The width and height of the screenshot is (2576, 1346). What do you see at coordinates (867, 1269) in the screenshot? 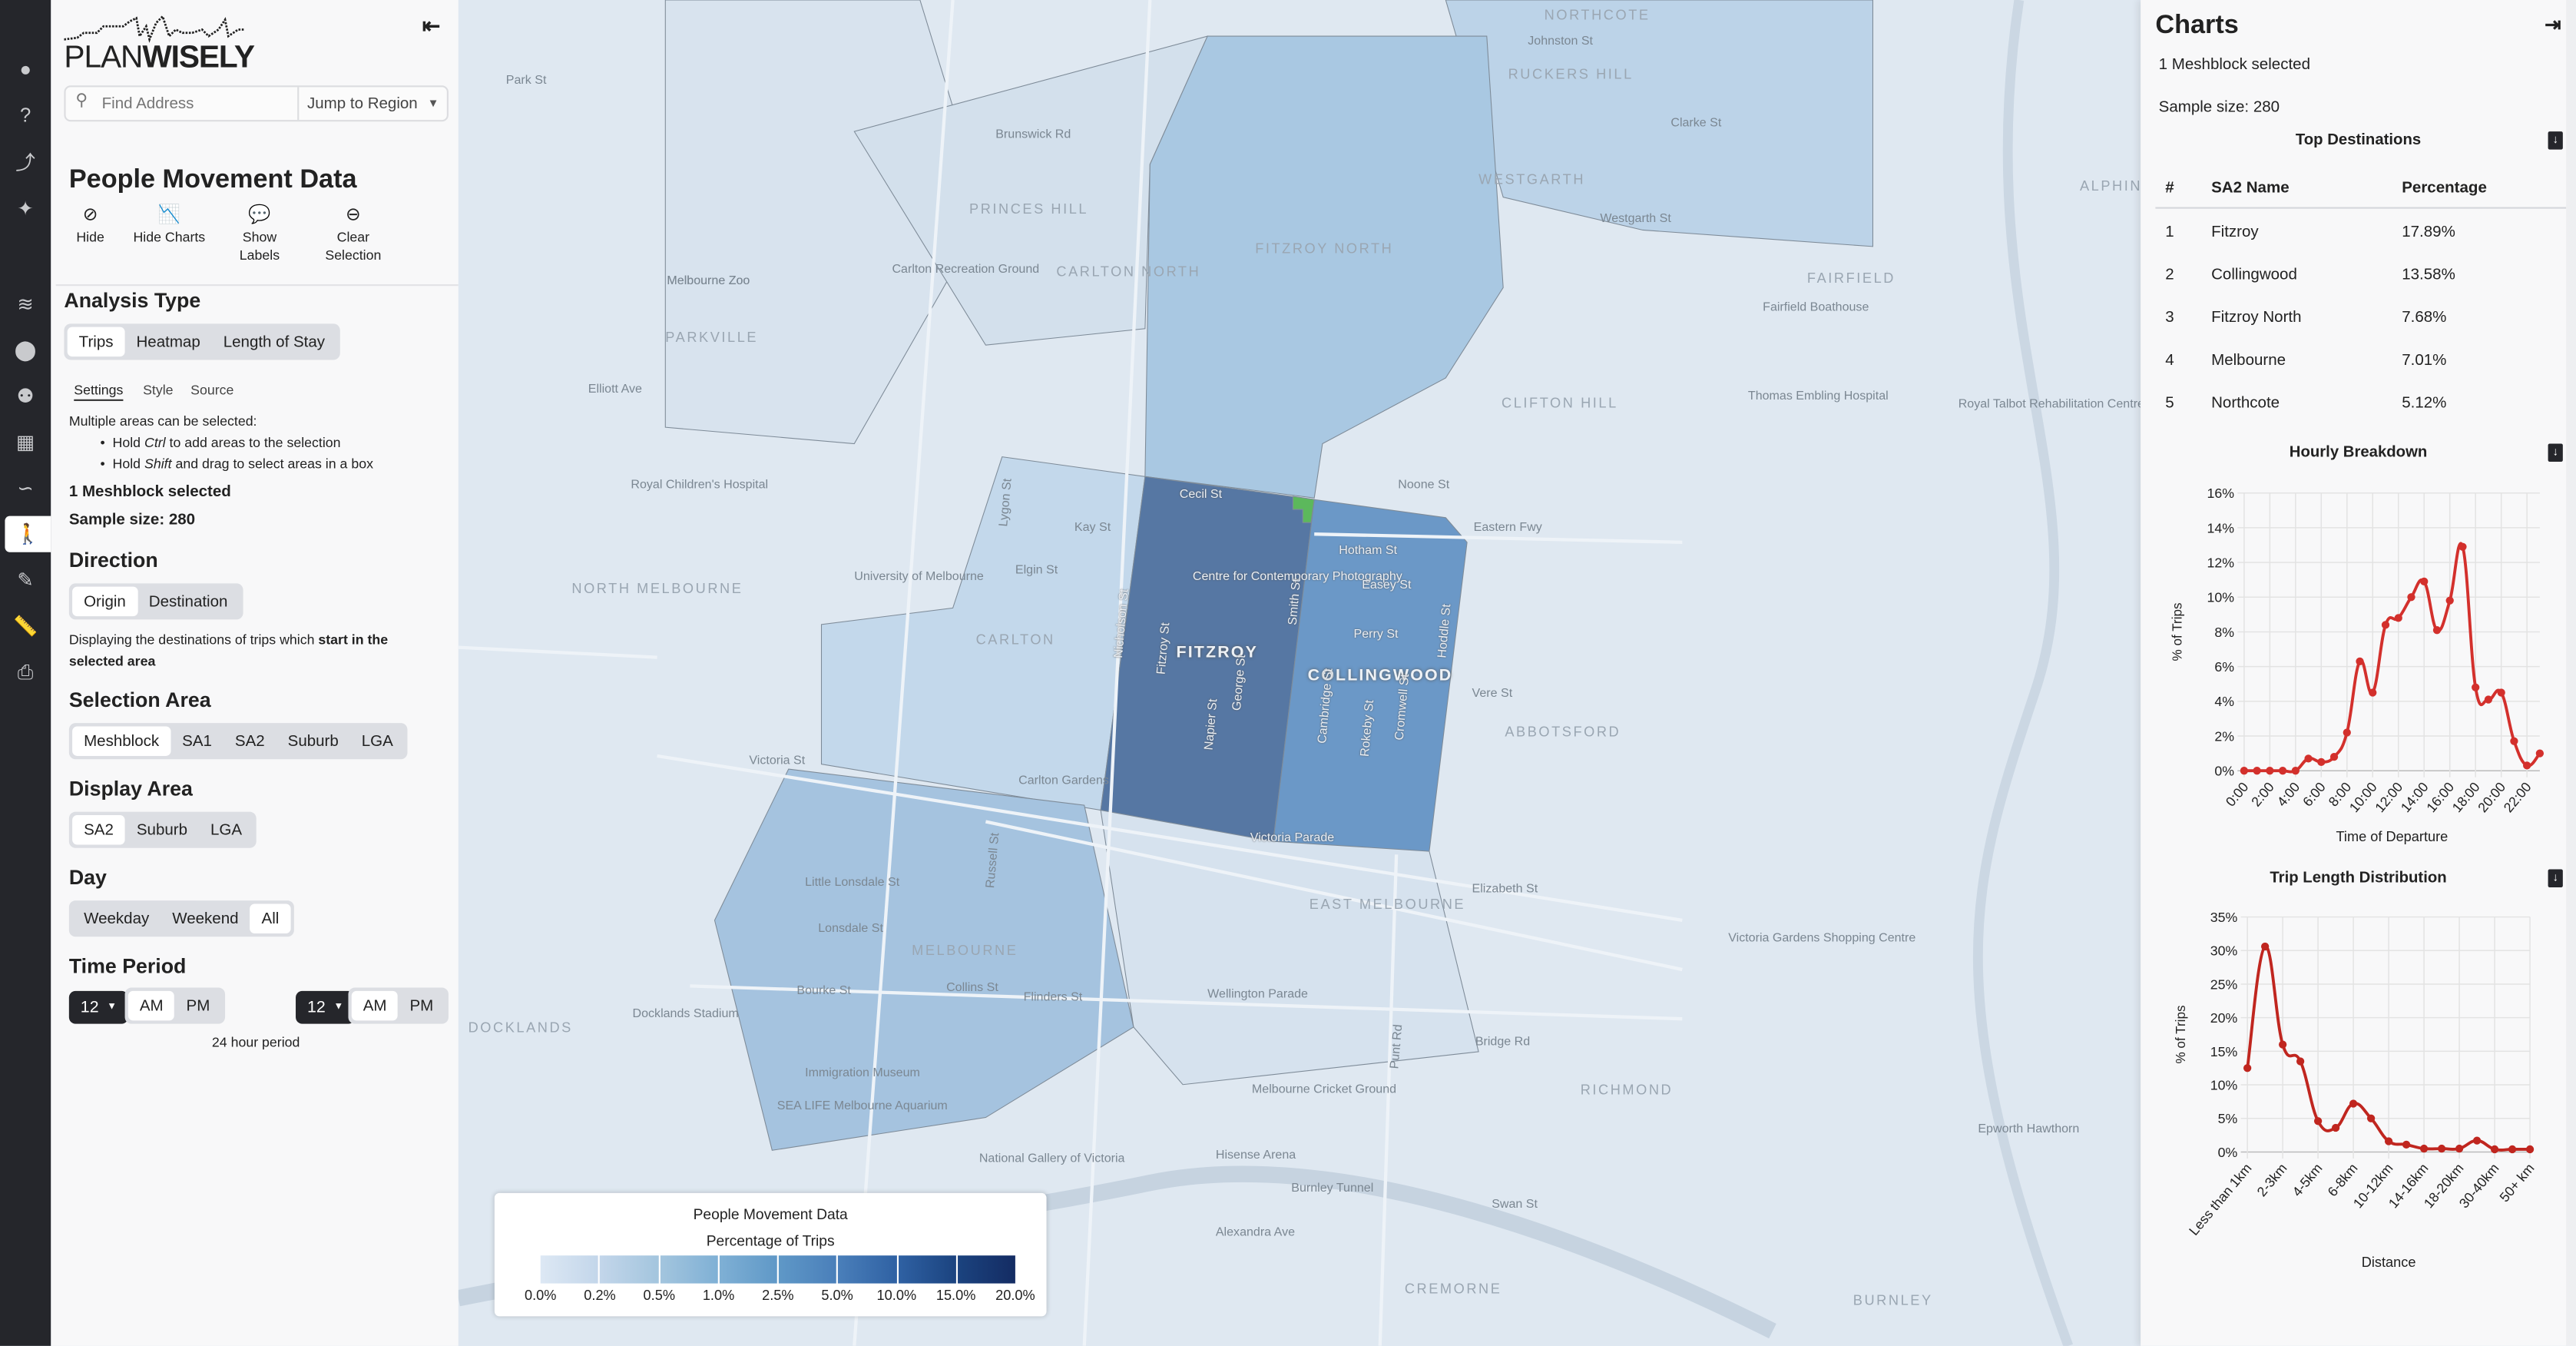
I see `legend-swatch` at bounding box center [867, 1269].